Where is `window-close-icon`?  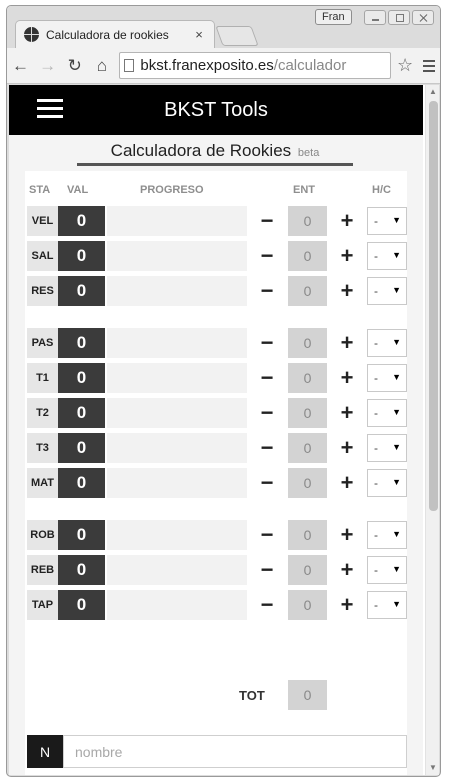 window-close-icon is located at coordinates (423, 17).